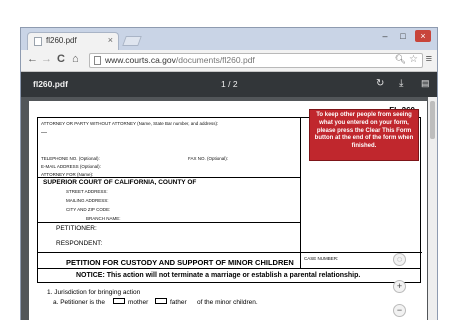 Image resolution: width=460 pixels, height=320 pixels. I want to click on pdf-file-icon, so click(38, 41).